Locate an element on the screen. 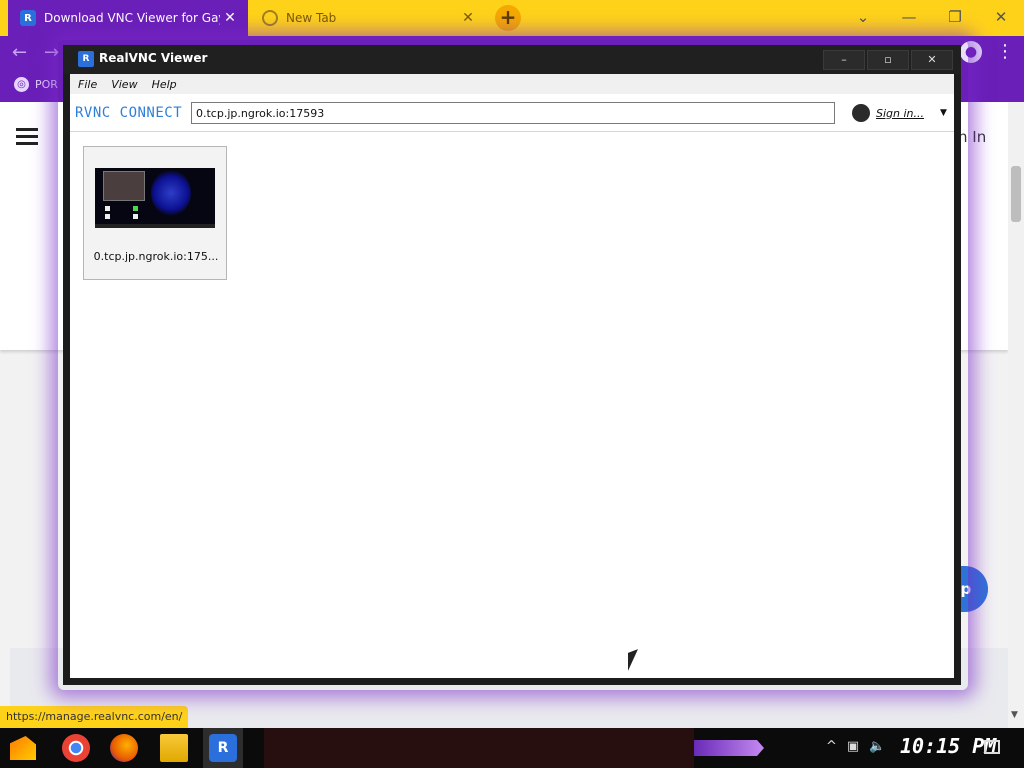 Image resolution: width=1024 pixels, height=768 pixels. status-bar-url: https://manage.realvnc.com/en/ is located at coordinates (94, 717).